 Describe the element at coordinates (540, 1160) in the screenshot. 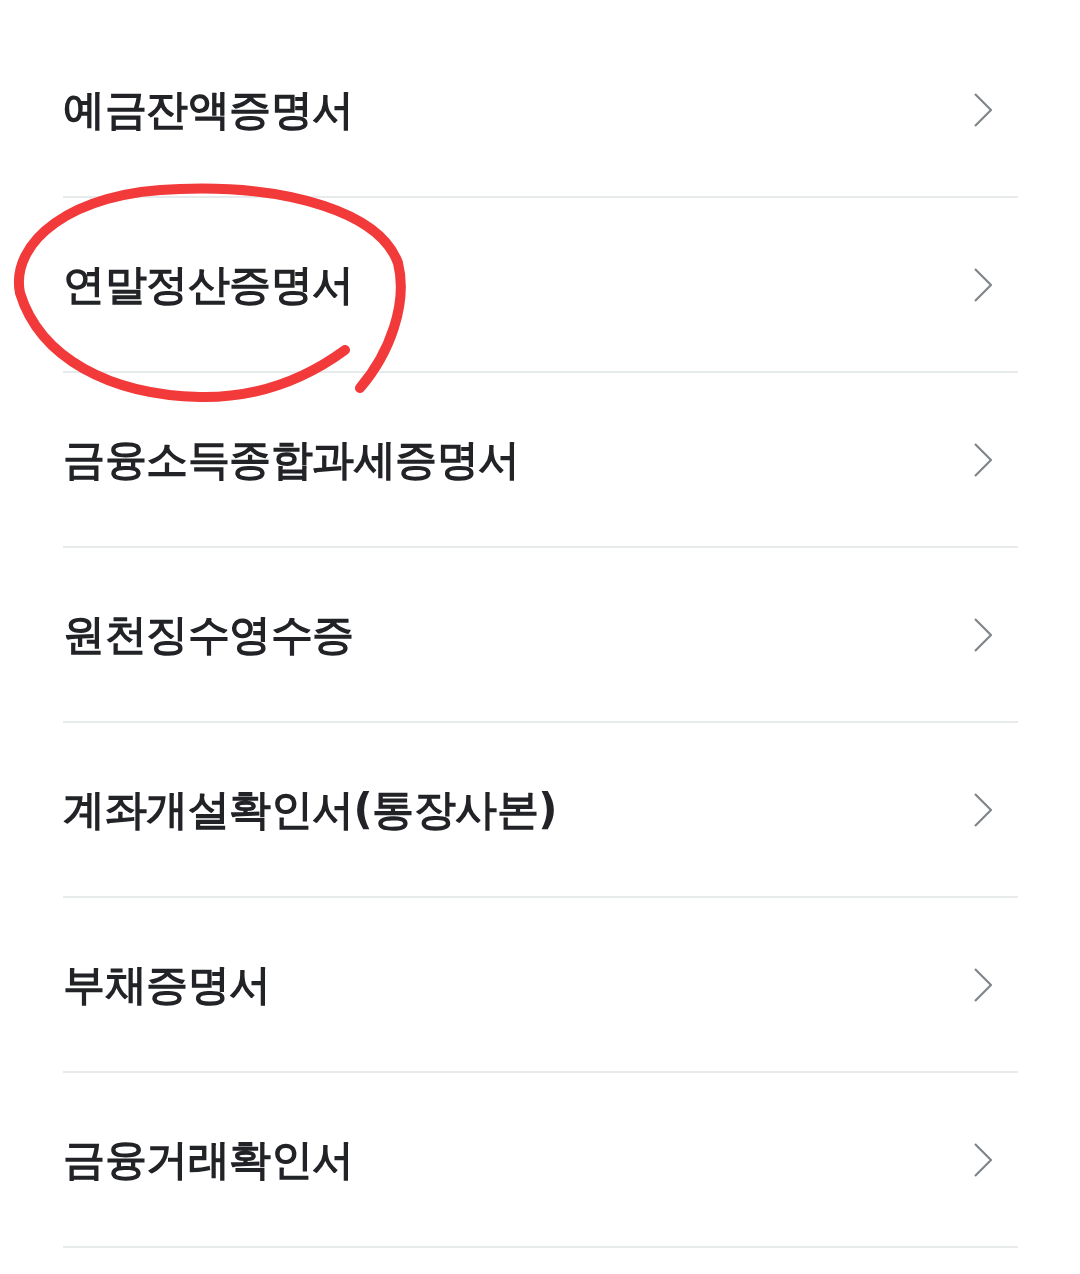

I see `menu-item: 금융거래확인서` at that location.